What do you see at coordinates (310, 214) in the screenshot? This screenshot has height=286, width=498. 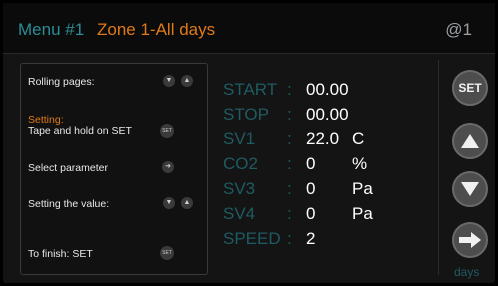 I see `param-value-sv4: 0` at bounding box center [310, 214].